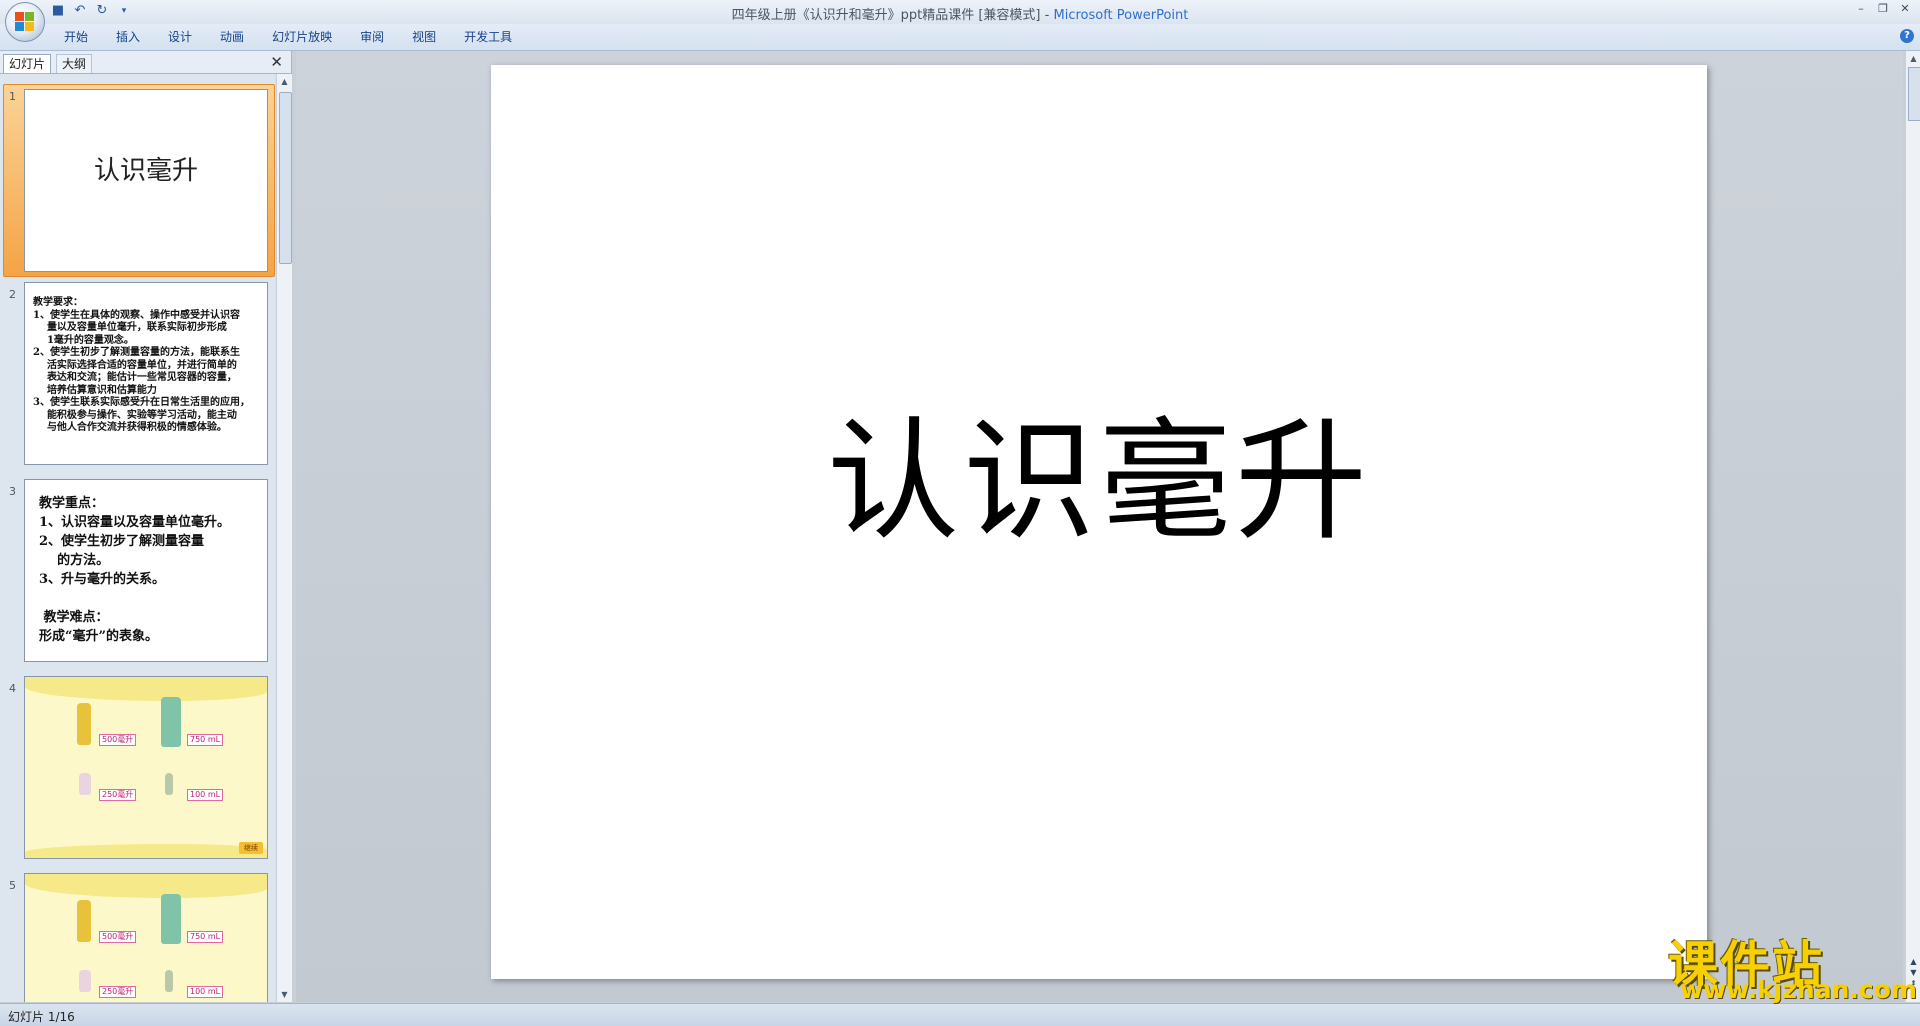 The width and height of the screenshot is (1920, 1026). I want to click on document-title: 四年级上册《认识升和毫升》ppt精品课件 [兼容模式], so click(886, 15).